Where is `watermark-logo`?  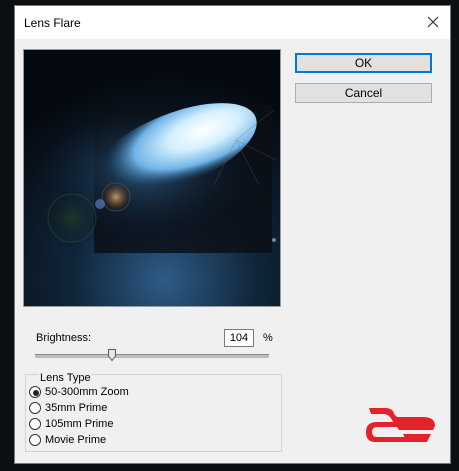 watermark-logo is located at coordinates (400, 426).